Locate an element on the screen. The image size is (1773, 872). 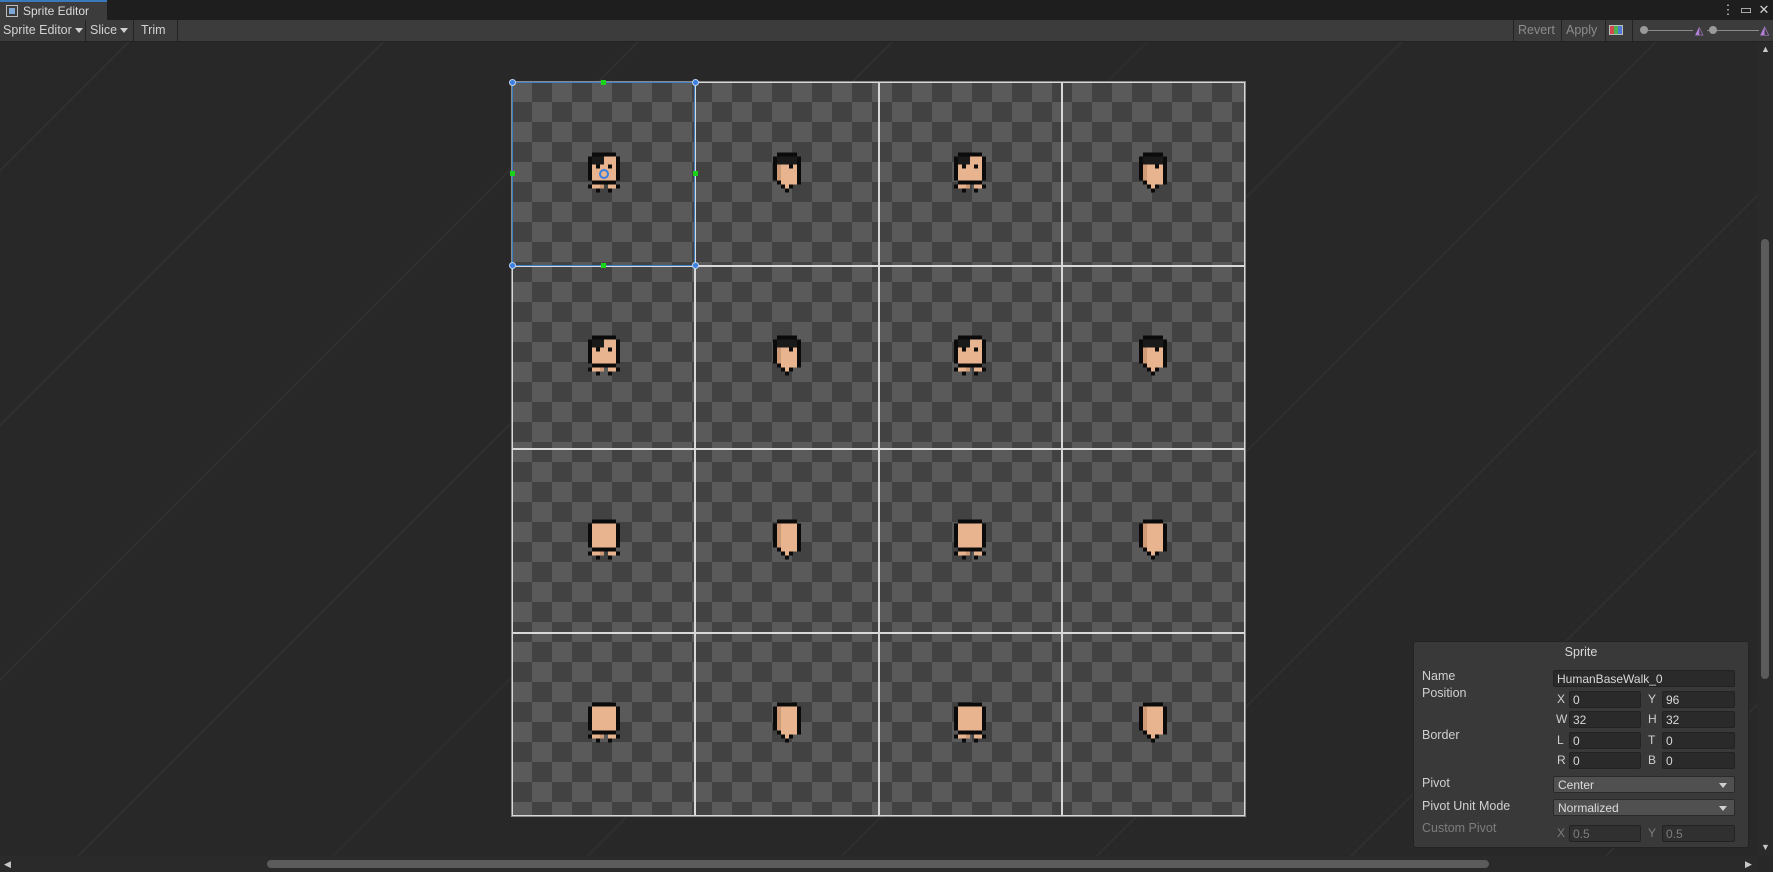
t-label: T is located at coordinates (1652, 740).